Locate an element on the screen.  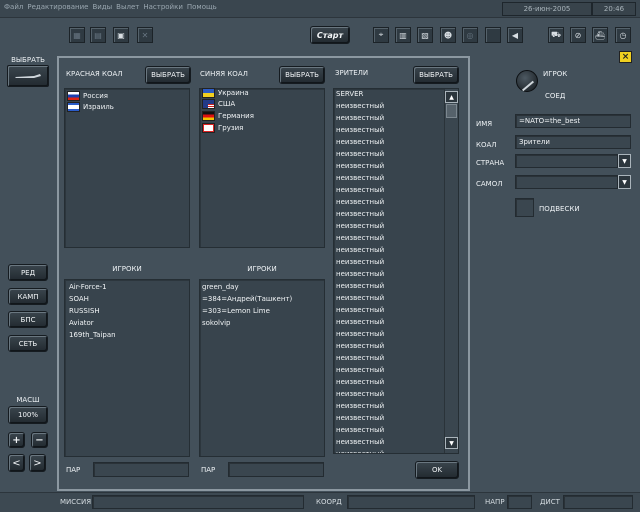
list-item: green_day is located at coordinates (220, 287).